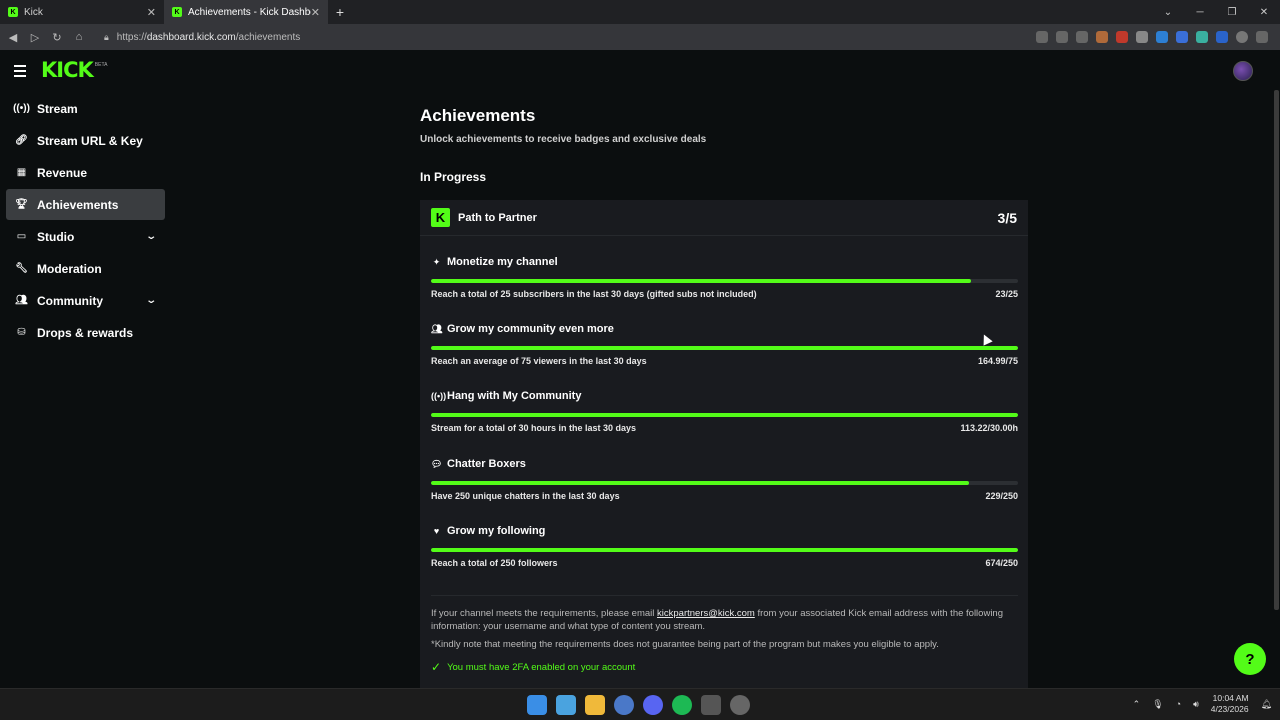  Describe the element at coordinates (85, 236) in the screenshot. I see `sidebar-item-studio: ▭ Studio ⌄` at that location.